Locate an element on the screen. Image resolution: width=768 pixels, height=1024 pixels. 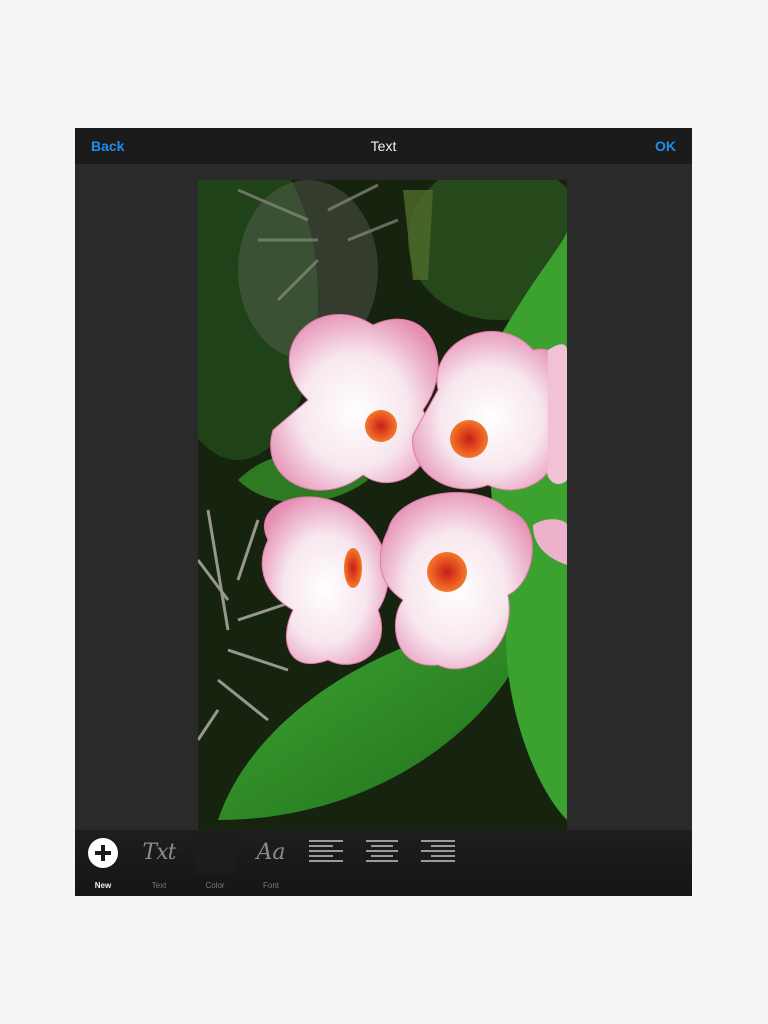
tool-color: Color is located at coordinates (215, 863).